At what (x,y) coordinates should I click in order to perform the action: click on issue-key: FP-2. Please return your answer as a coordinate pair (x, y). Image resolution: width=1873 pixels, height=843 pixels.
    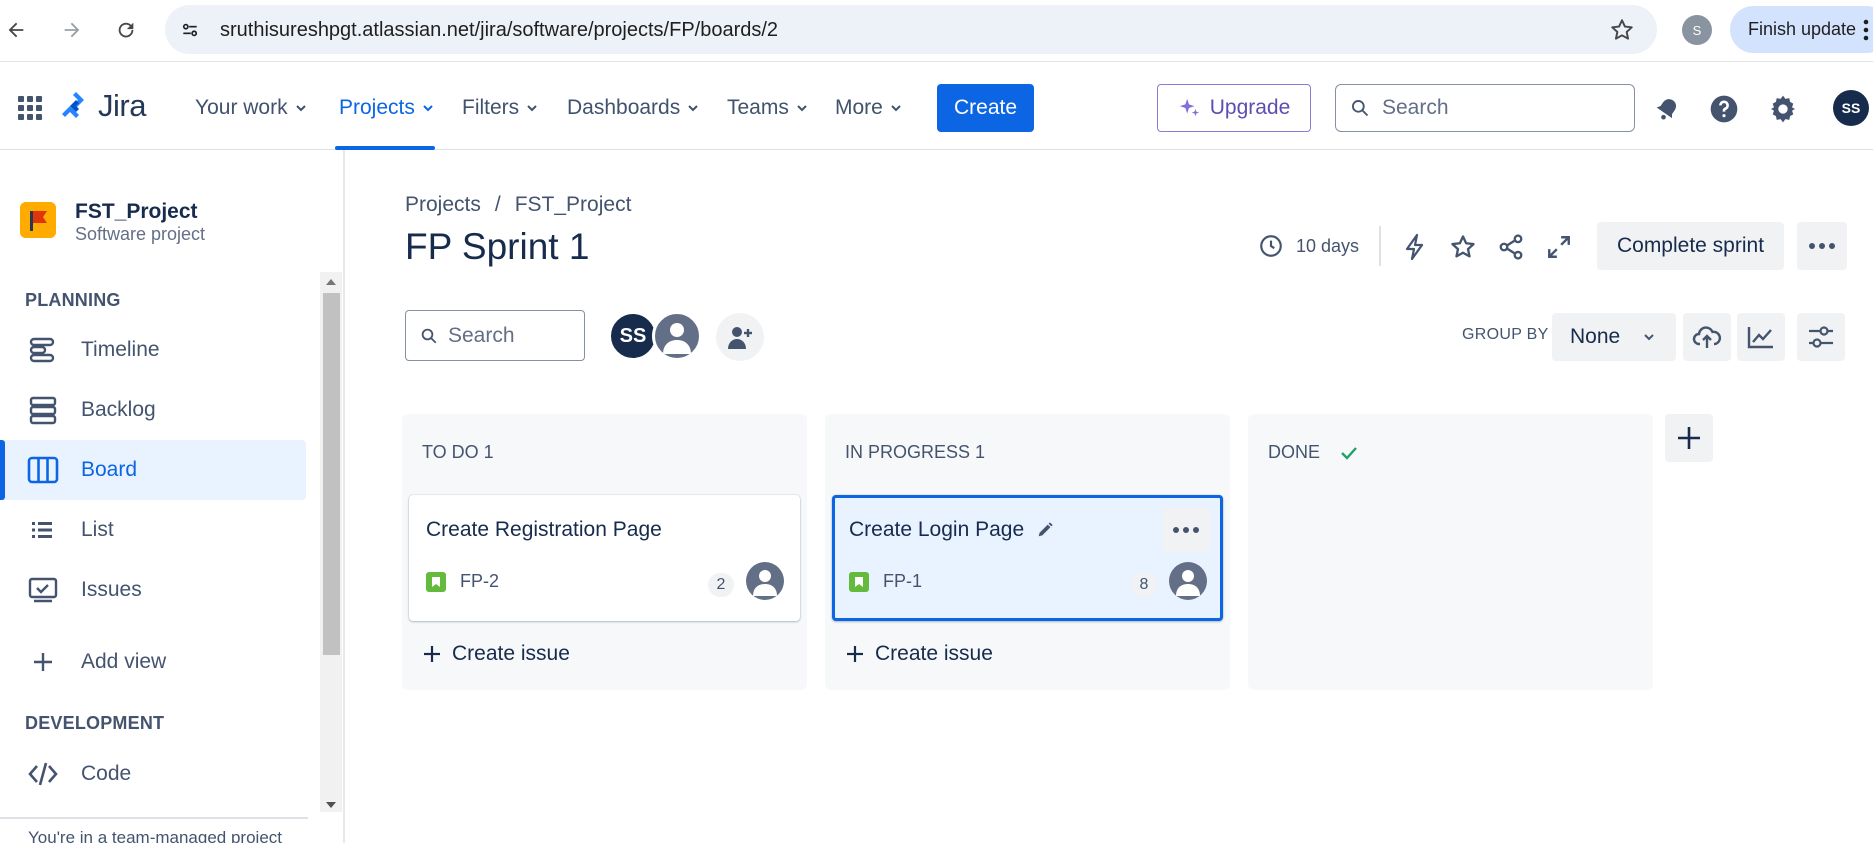
    Looking at the image, I should click on (479, 581).